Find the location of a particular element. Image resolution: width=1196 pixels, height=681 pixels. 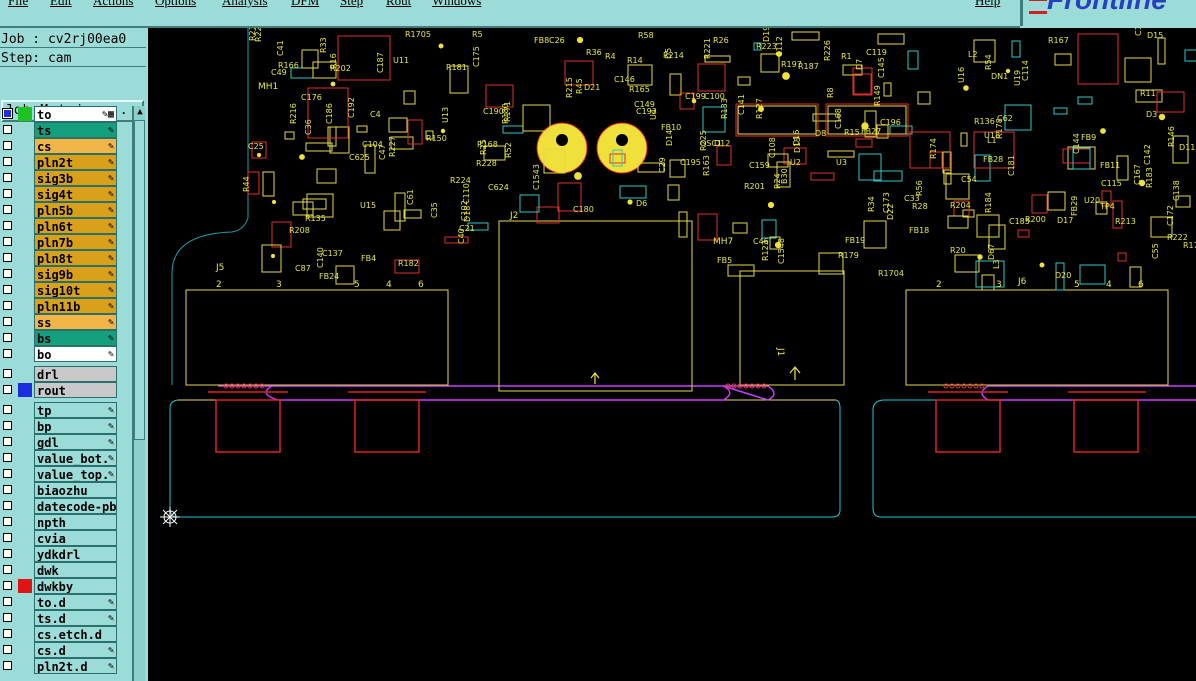

layer-row-tp: tp ✎ is located at coordinates (59, 410).